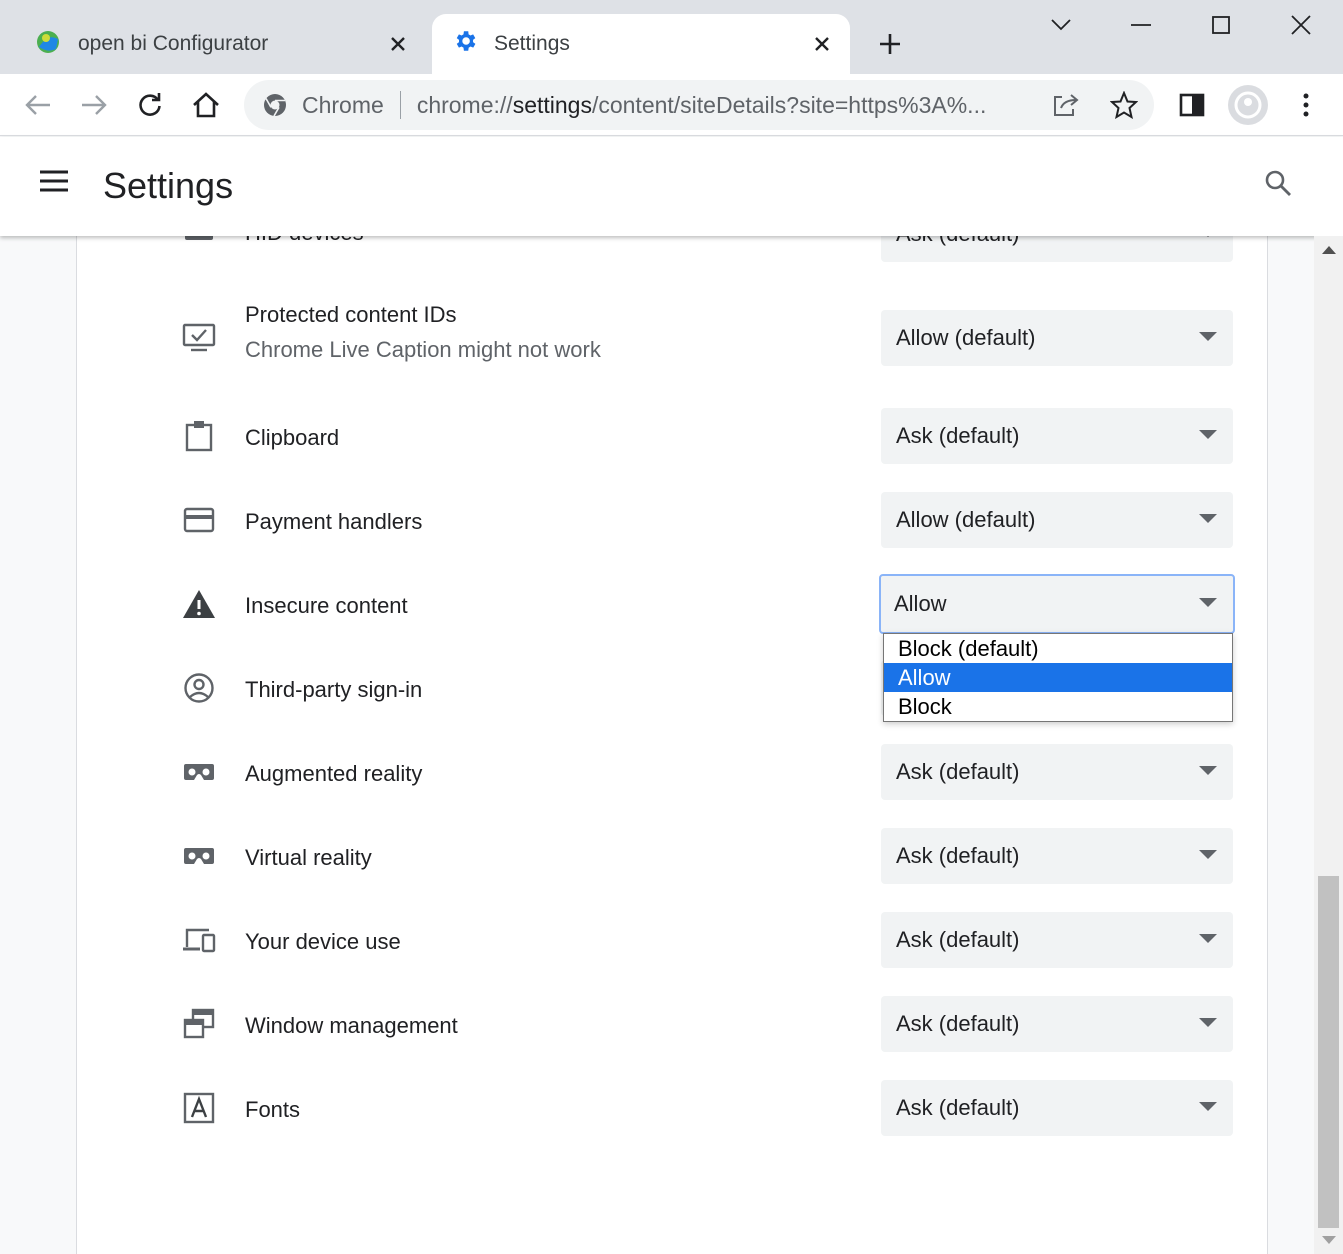 The width and height of the screenshot is (1343, 1254). I want to click on side-panel-button, so click(1192, 105).